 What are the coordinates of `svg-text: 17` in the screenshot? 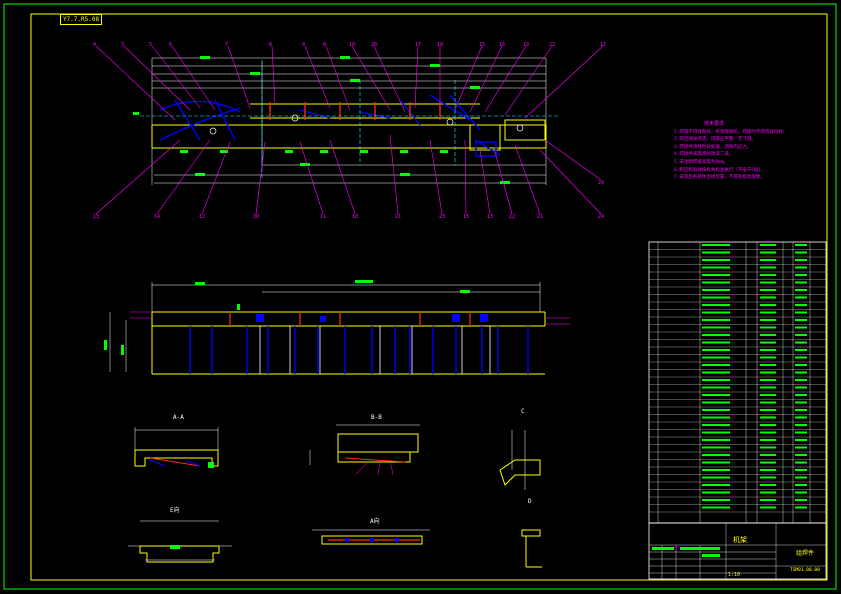 It's located at (418, 45).